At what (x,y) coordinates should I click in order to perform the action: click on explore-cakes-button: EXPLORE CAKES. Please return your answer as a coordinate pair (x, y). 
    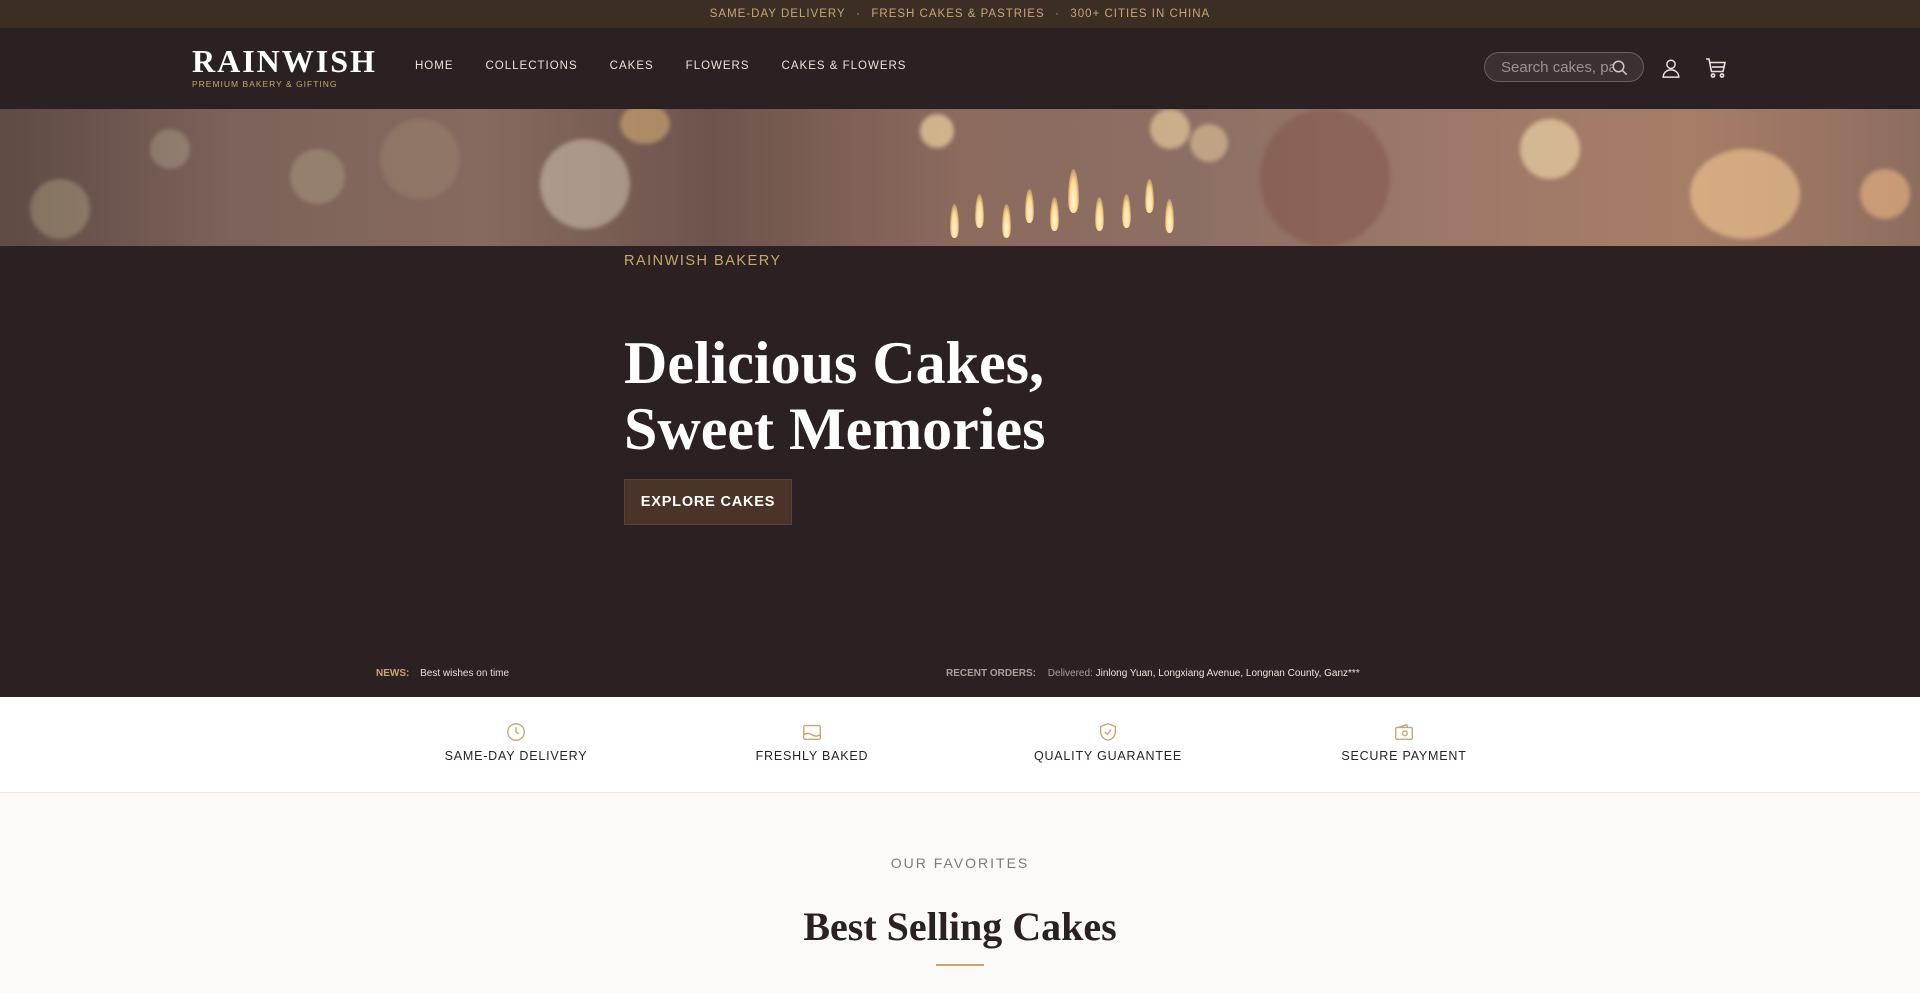
    Looking at the image, I should click on (708, 502).